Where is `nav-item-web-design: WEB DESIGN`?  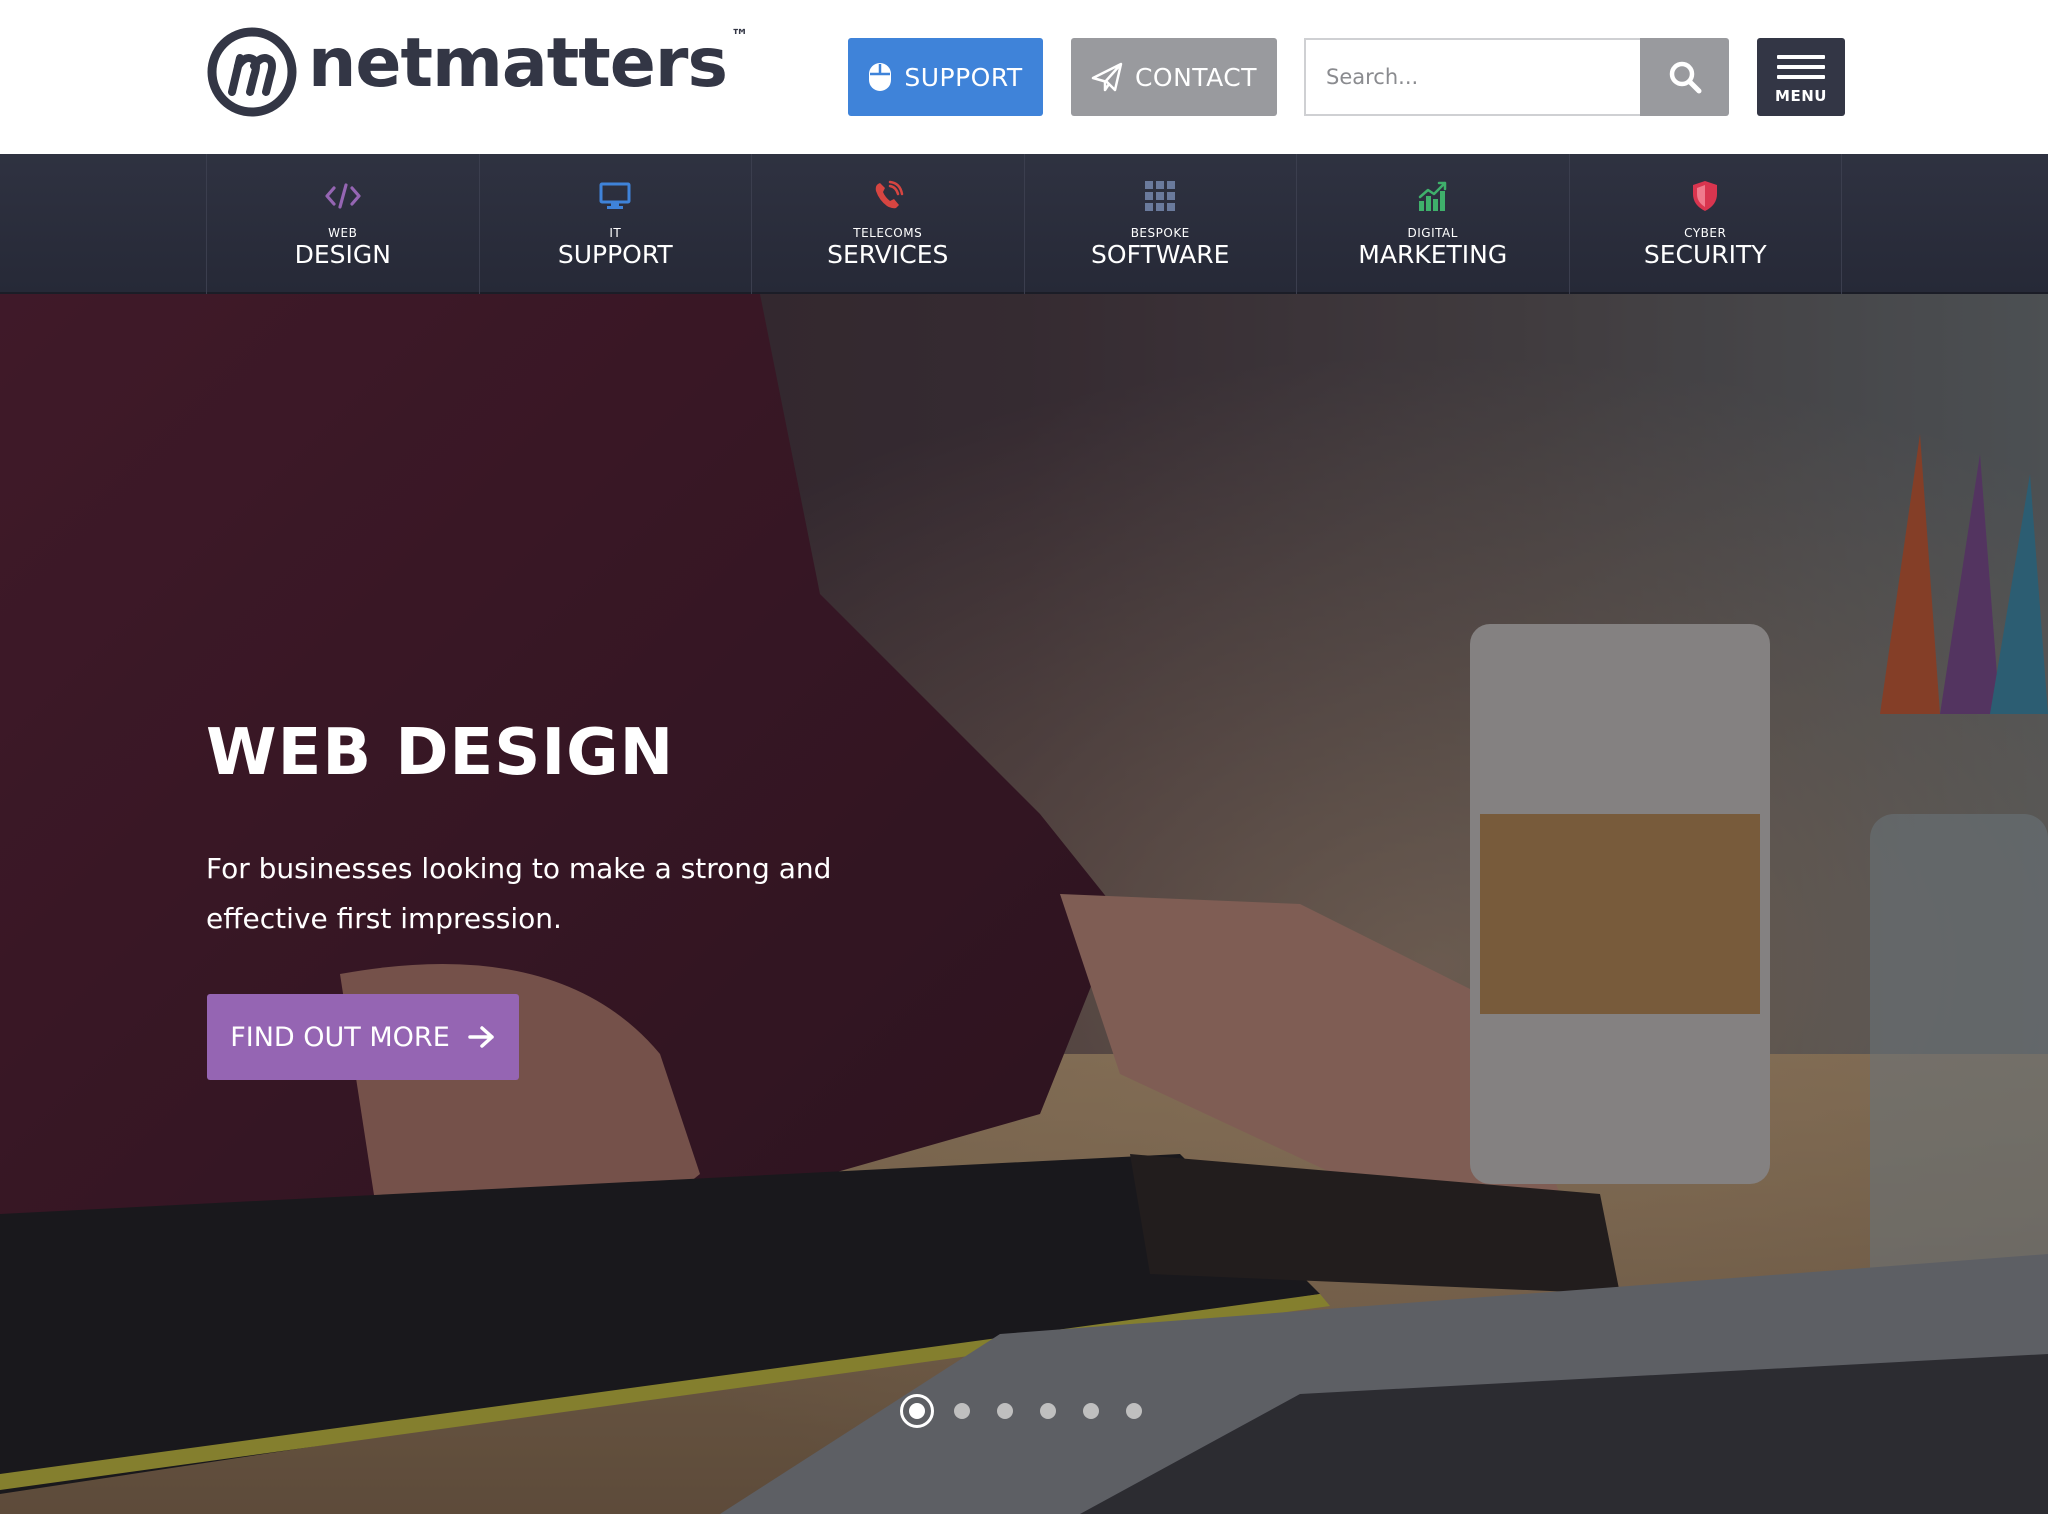
nav-item-web-design: WEB DESIGN is located at coordinates (343, 224).